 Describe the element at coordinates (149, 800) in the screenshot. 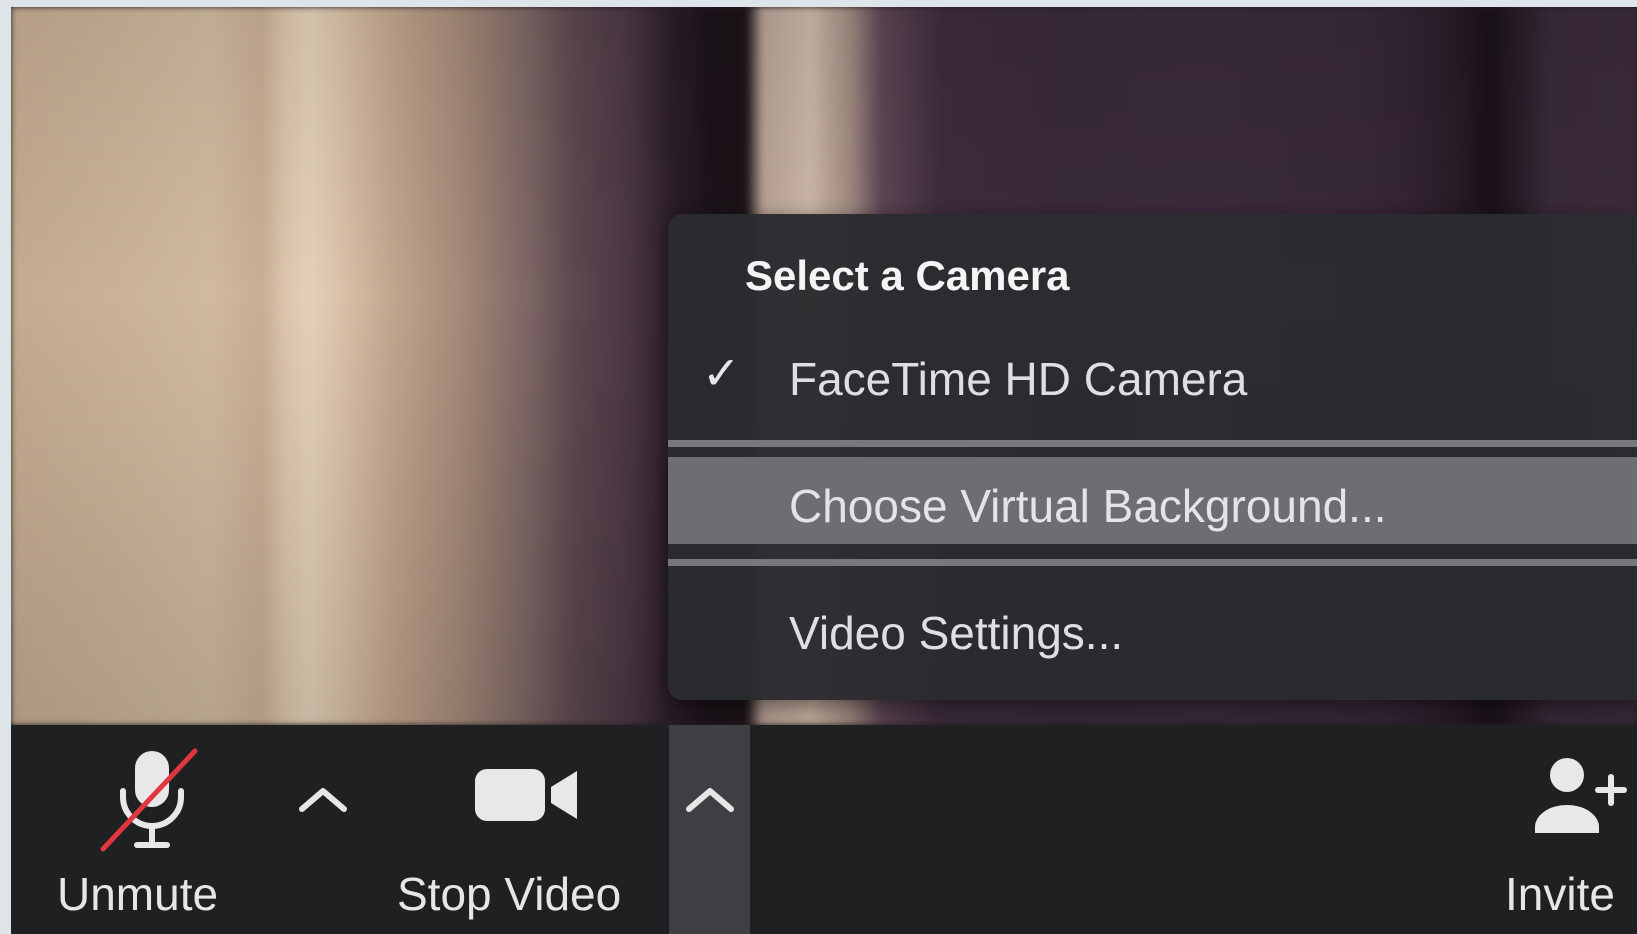

I see `microphone-muted-icon` at that location.